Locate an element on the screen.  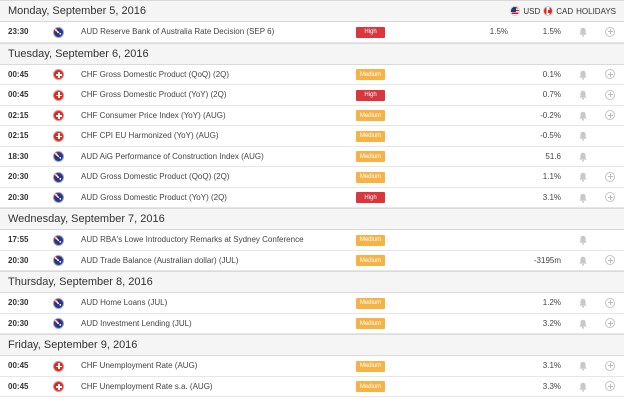
previous-value: 1.5% is located at coordinates (551, 32).